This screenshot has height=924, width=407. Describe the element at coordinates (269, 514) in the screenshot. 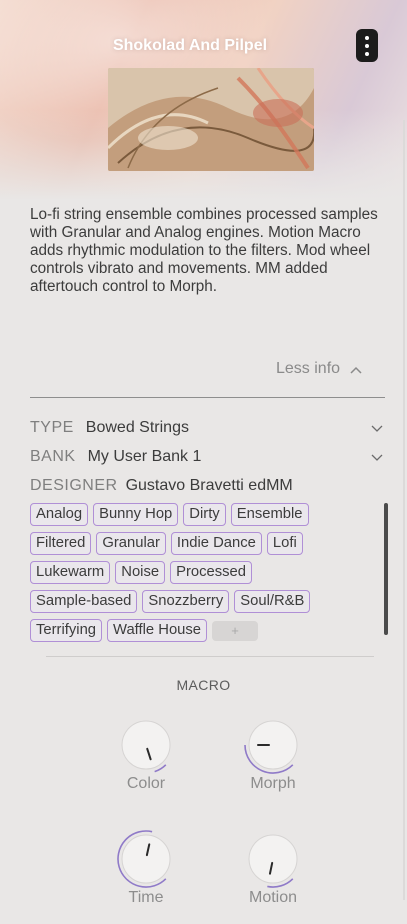

I see `tag-chip: Ensemble` at that location.